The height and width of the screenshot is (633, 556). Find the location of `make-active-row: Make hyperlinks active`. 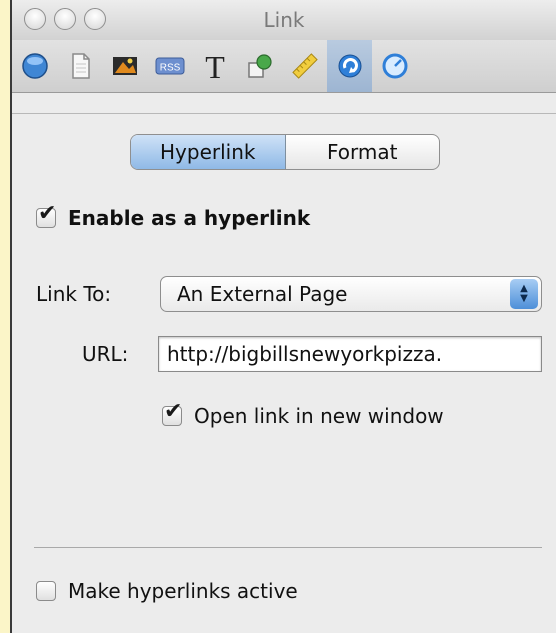

make-active-row: Make hyperlinks active is located at coordinates (167, 591).